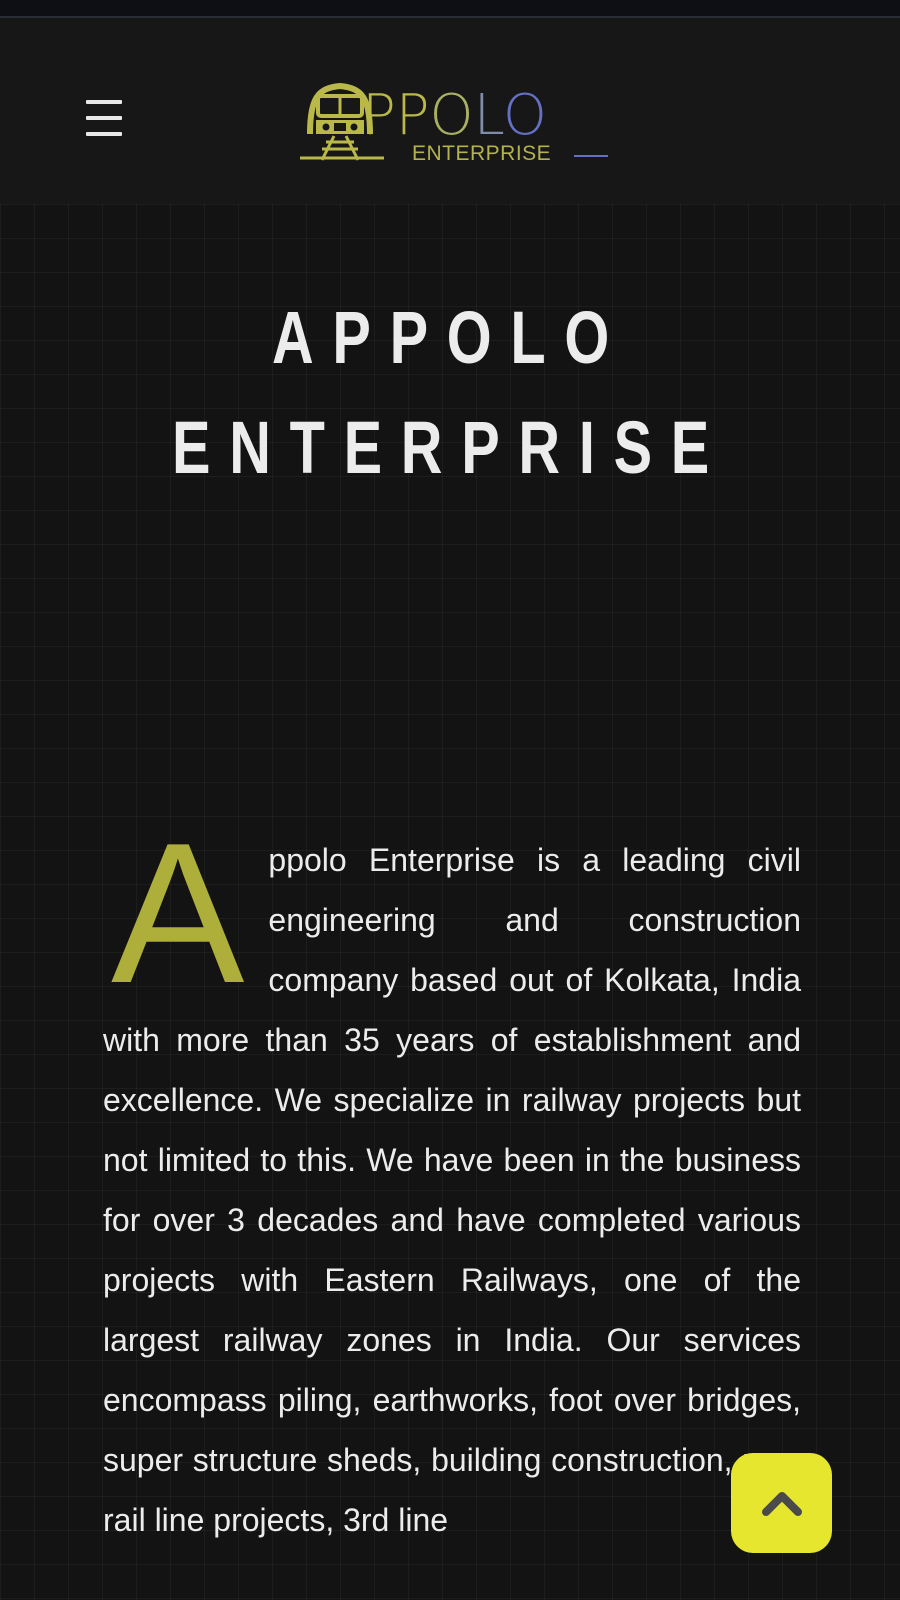 This screenshot has height=1600, width=900. I want to click on logo-underline, so click(591, 156).